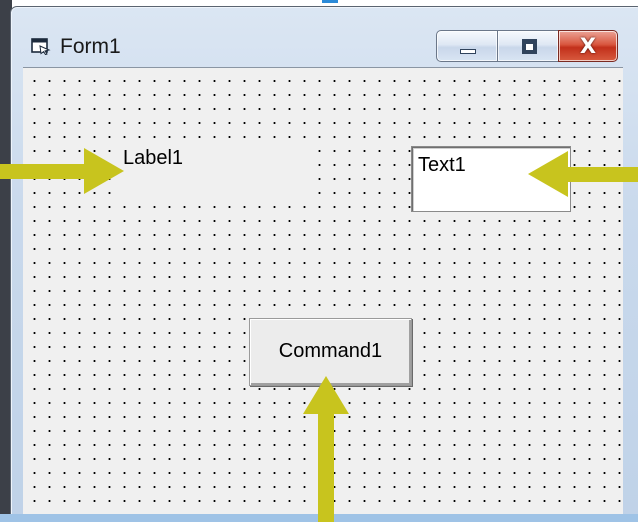  Describe the element at coordinates (326, 449) in the screenshot. I see `arrow-to-command-button` at that location.